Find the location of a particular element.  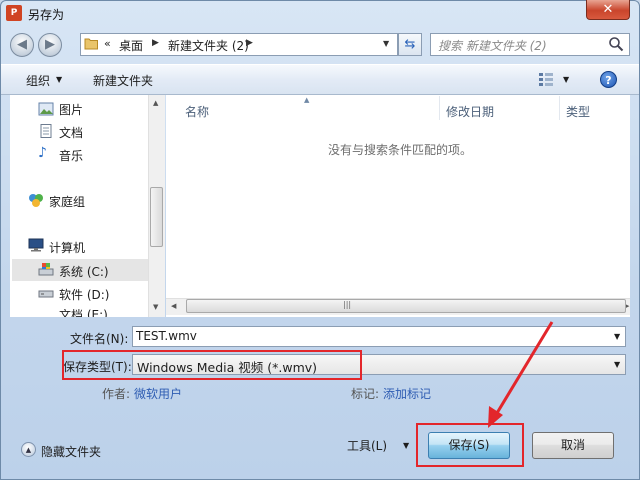

annotation-arrow-icon is located at coordinates (521, 374).